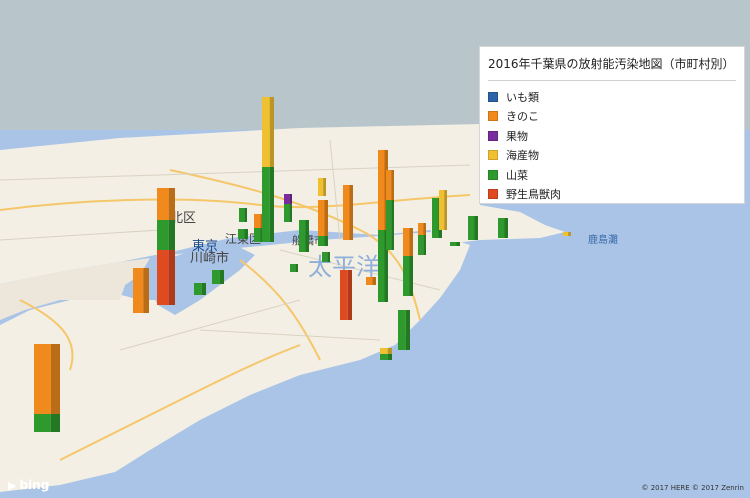  Describe the element at coordinates (517, 175) in the screenshot. I see `legend-label: 山菜` at that location.